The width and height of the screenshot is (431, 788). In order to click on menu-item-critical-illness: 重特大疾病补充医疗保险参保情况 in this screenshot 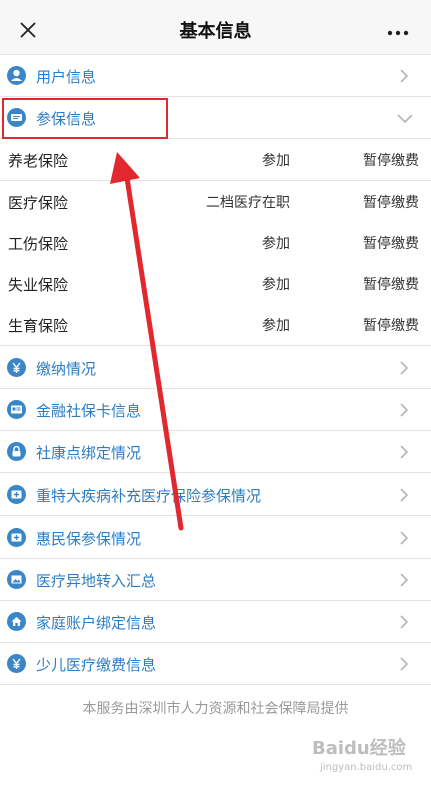, I will do `click(215, 495)`.